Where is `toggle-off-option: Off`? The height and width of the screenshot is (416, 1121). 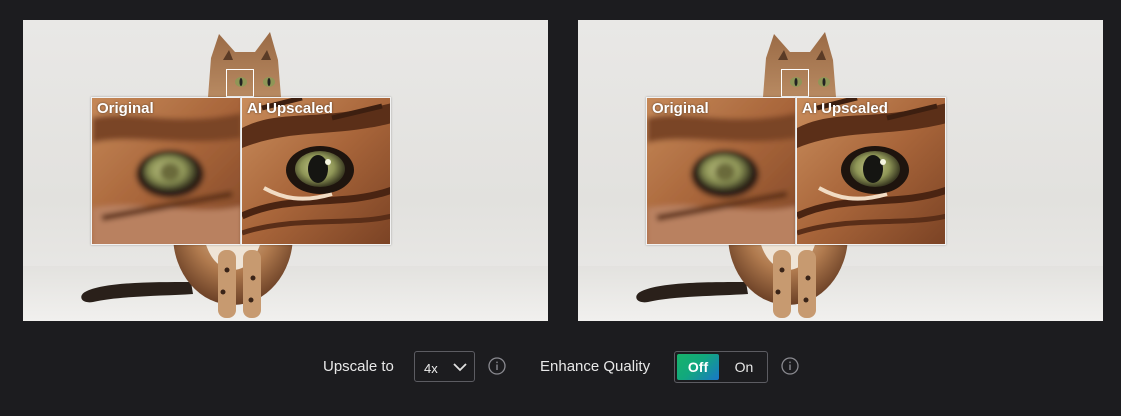 toggle-off-option: Off is located at coordinates (698, 367).